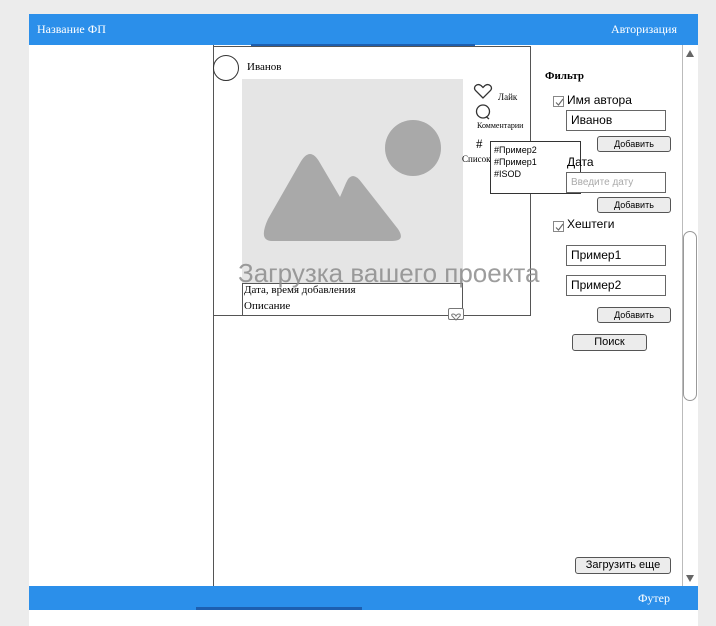 The height and width of the screenshot is (626, 716). Describe the element at coordinates (483, 94) in the screenshot. I see `heart-icon` at that location.